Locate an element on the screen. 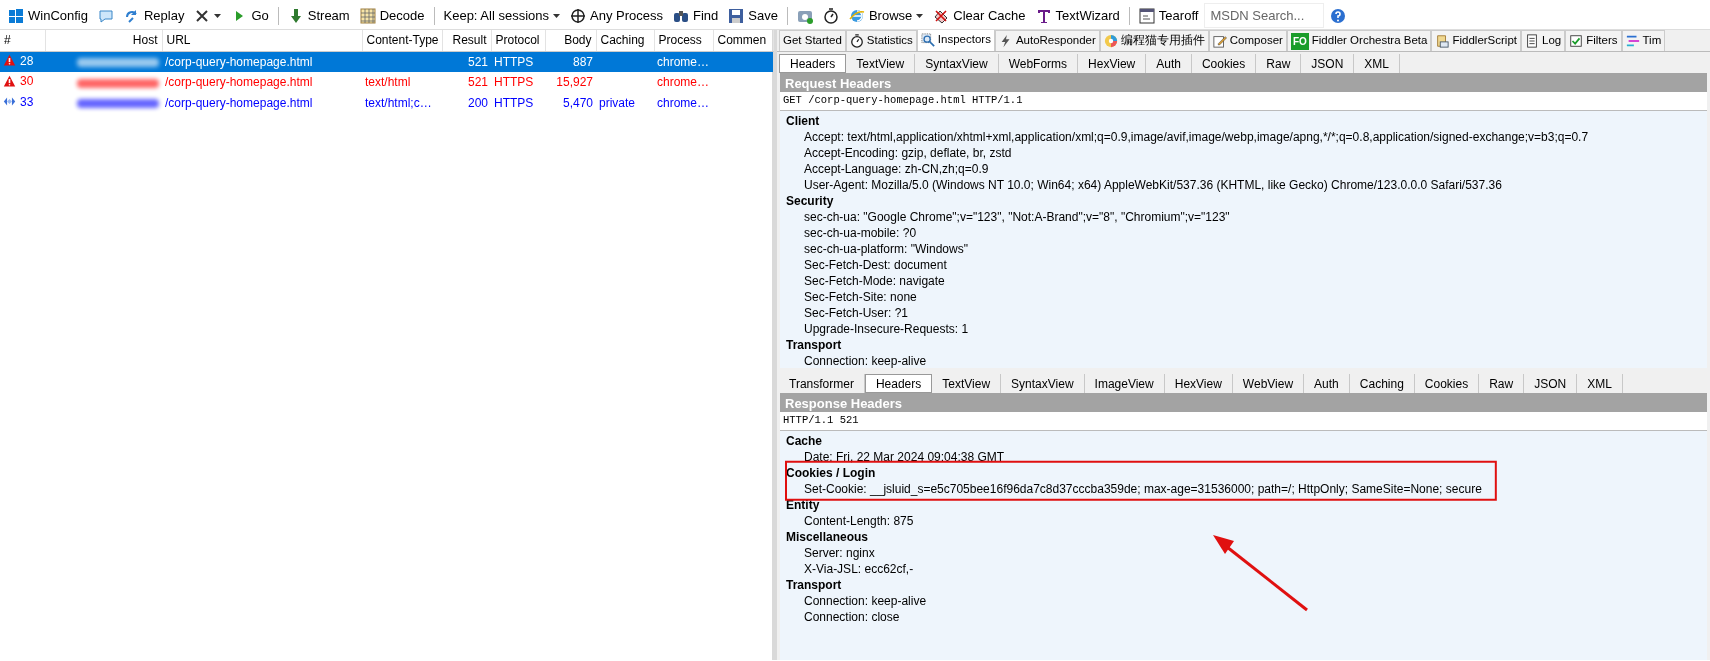 This screenshot has width=1710, height=661. toolbar-button: Clear Cache is located at coordinates (979, 15).